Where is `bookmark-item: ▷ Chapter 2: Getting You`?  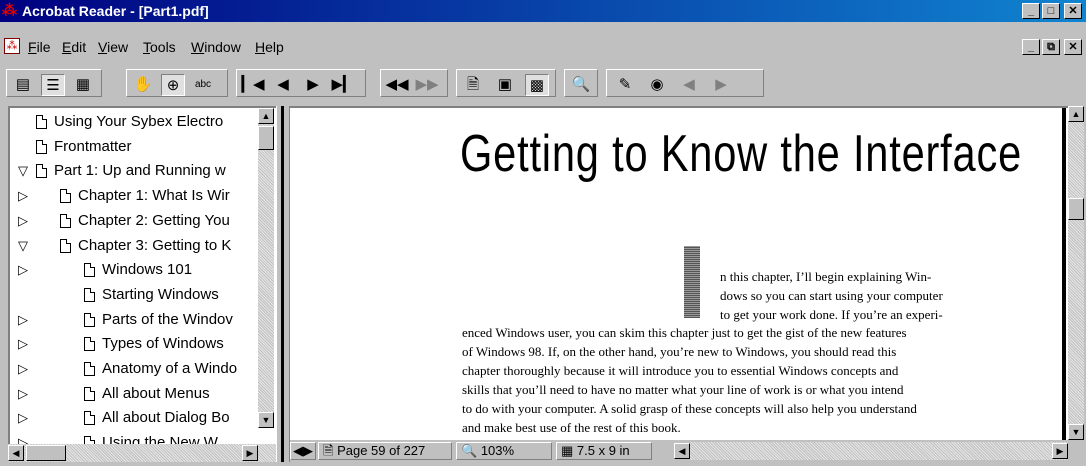 bookmark-item: ▷ Chapter 2: Getting You is located at coordinates (135, 221).